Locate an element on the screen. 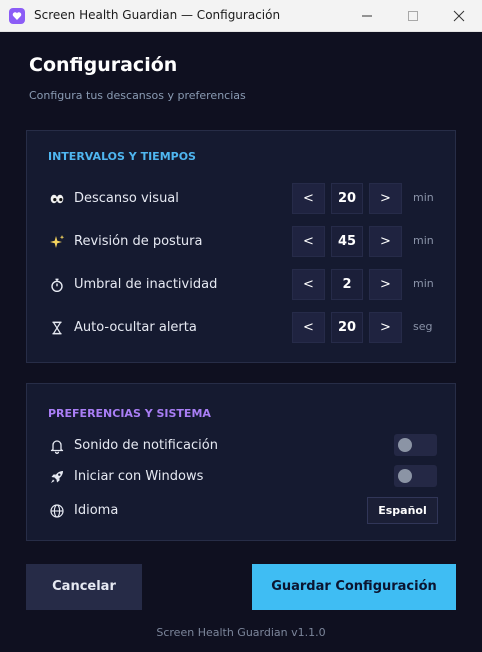 The width and height of the screenshot is (482, 652). inactivity-threshold-decrease-button: < is located at coordinates (308, 284).